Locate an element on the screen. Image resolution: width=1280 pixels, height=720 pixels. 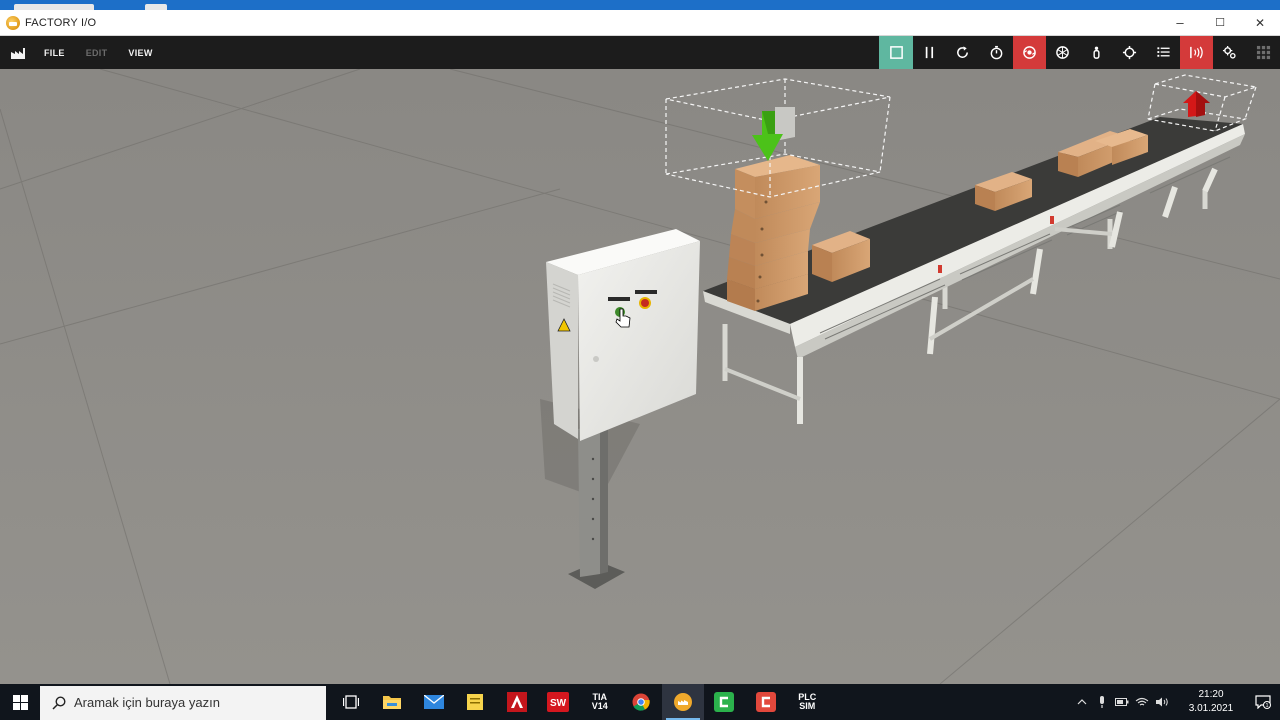
orbit-camera-button is located at coordinates (1029, 52).